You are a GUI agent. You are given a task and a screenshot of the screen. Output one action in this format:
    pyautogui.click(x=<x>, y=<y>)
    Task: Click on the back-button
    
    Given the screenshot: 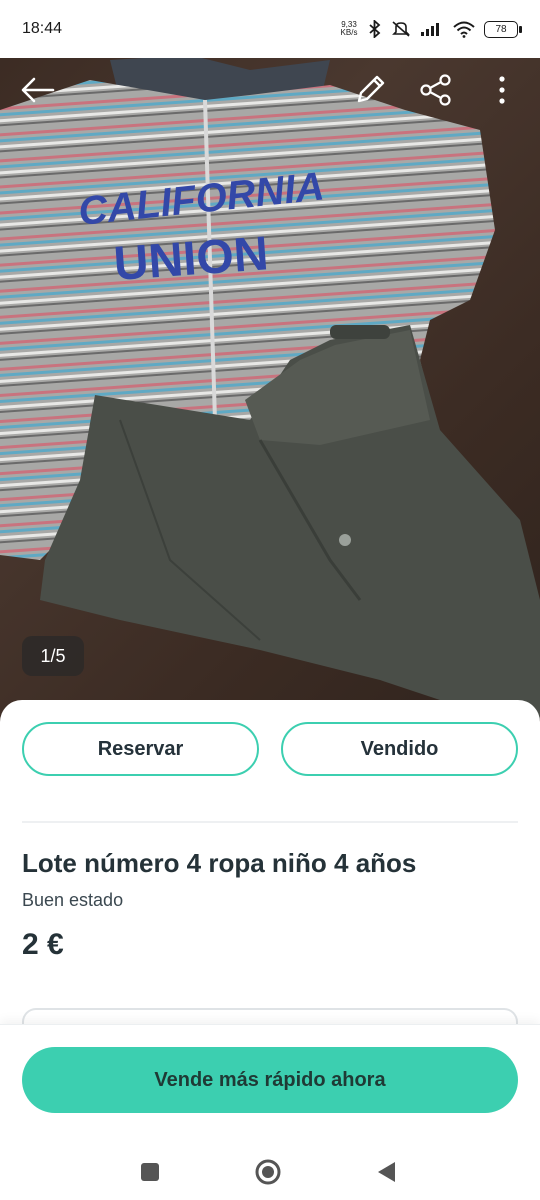 What is the action you would take?
    pyautogui.click(x=38, y=90)
    